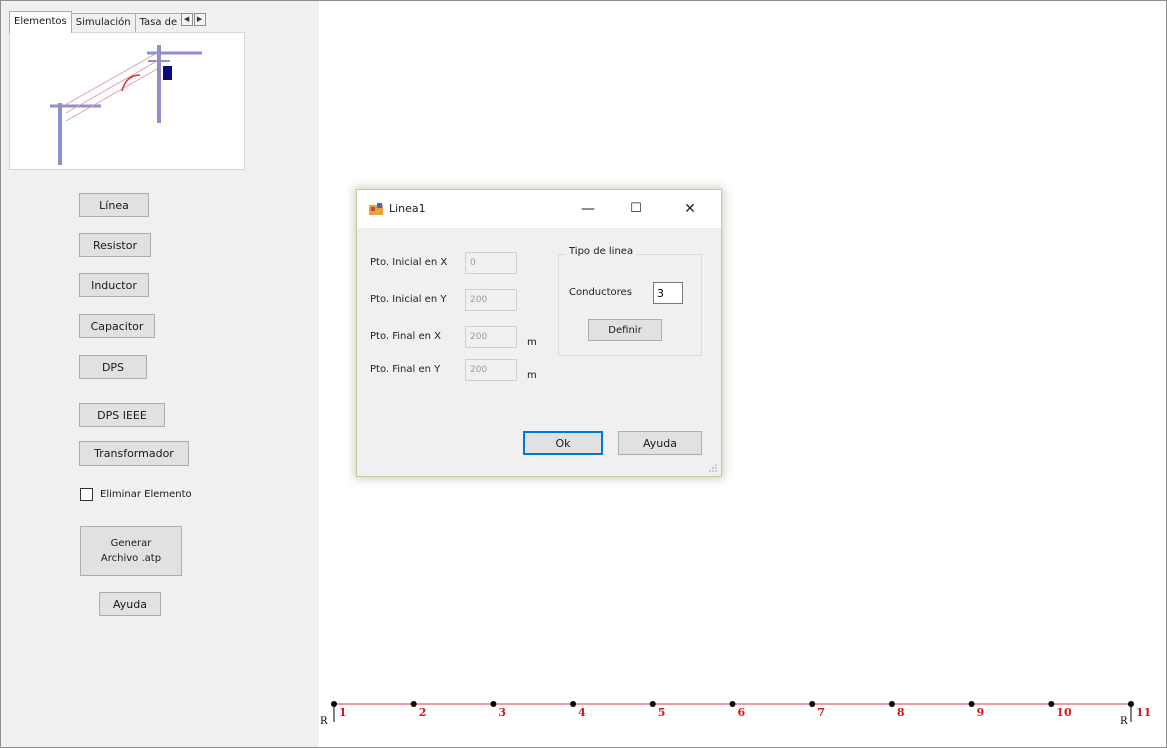 The width and height of the screenshot is (1167, 748). I want to click on capacitor-button: Capacitor, so click(117, 326).